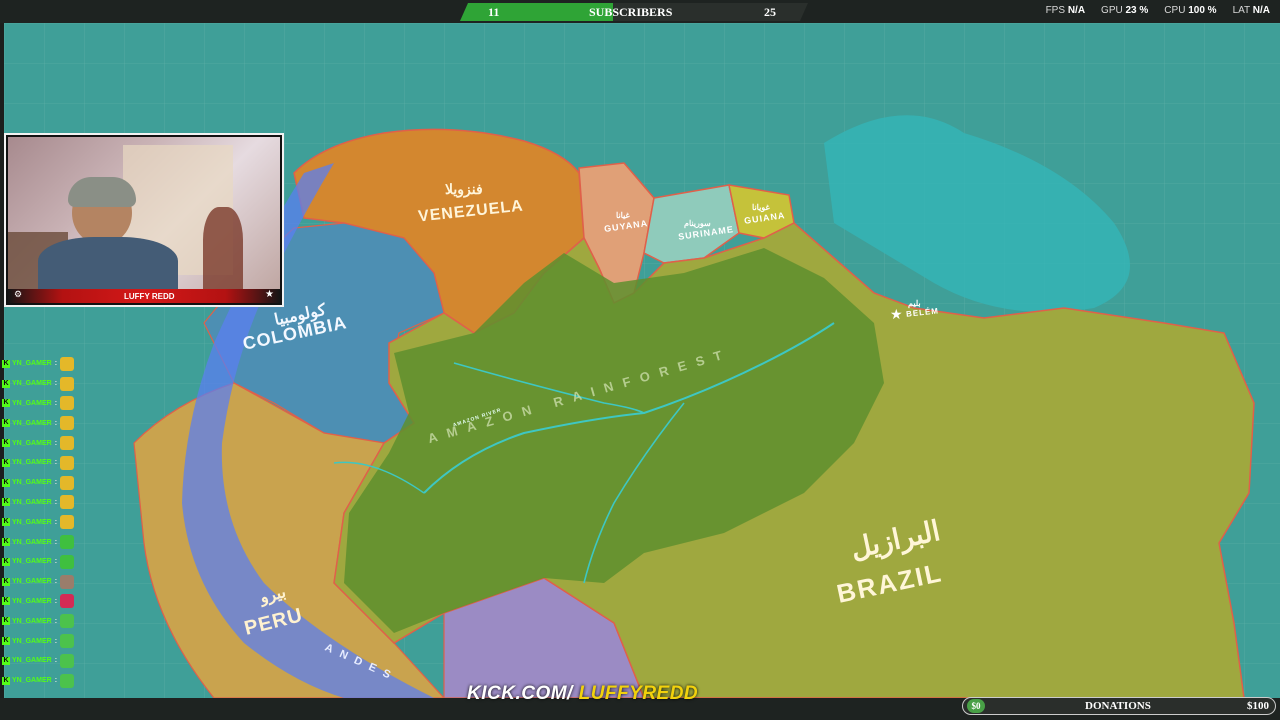  I want to click on star-icon: ★, so click(269, 294).